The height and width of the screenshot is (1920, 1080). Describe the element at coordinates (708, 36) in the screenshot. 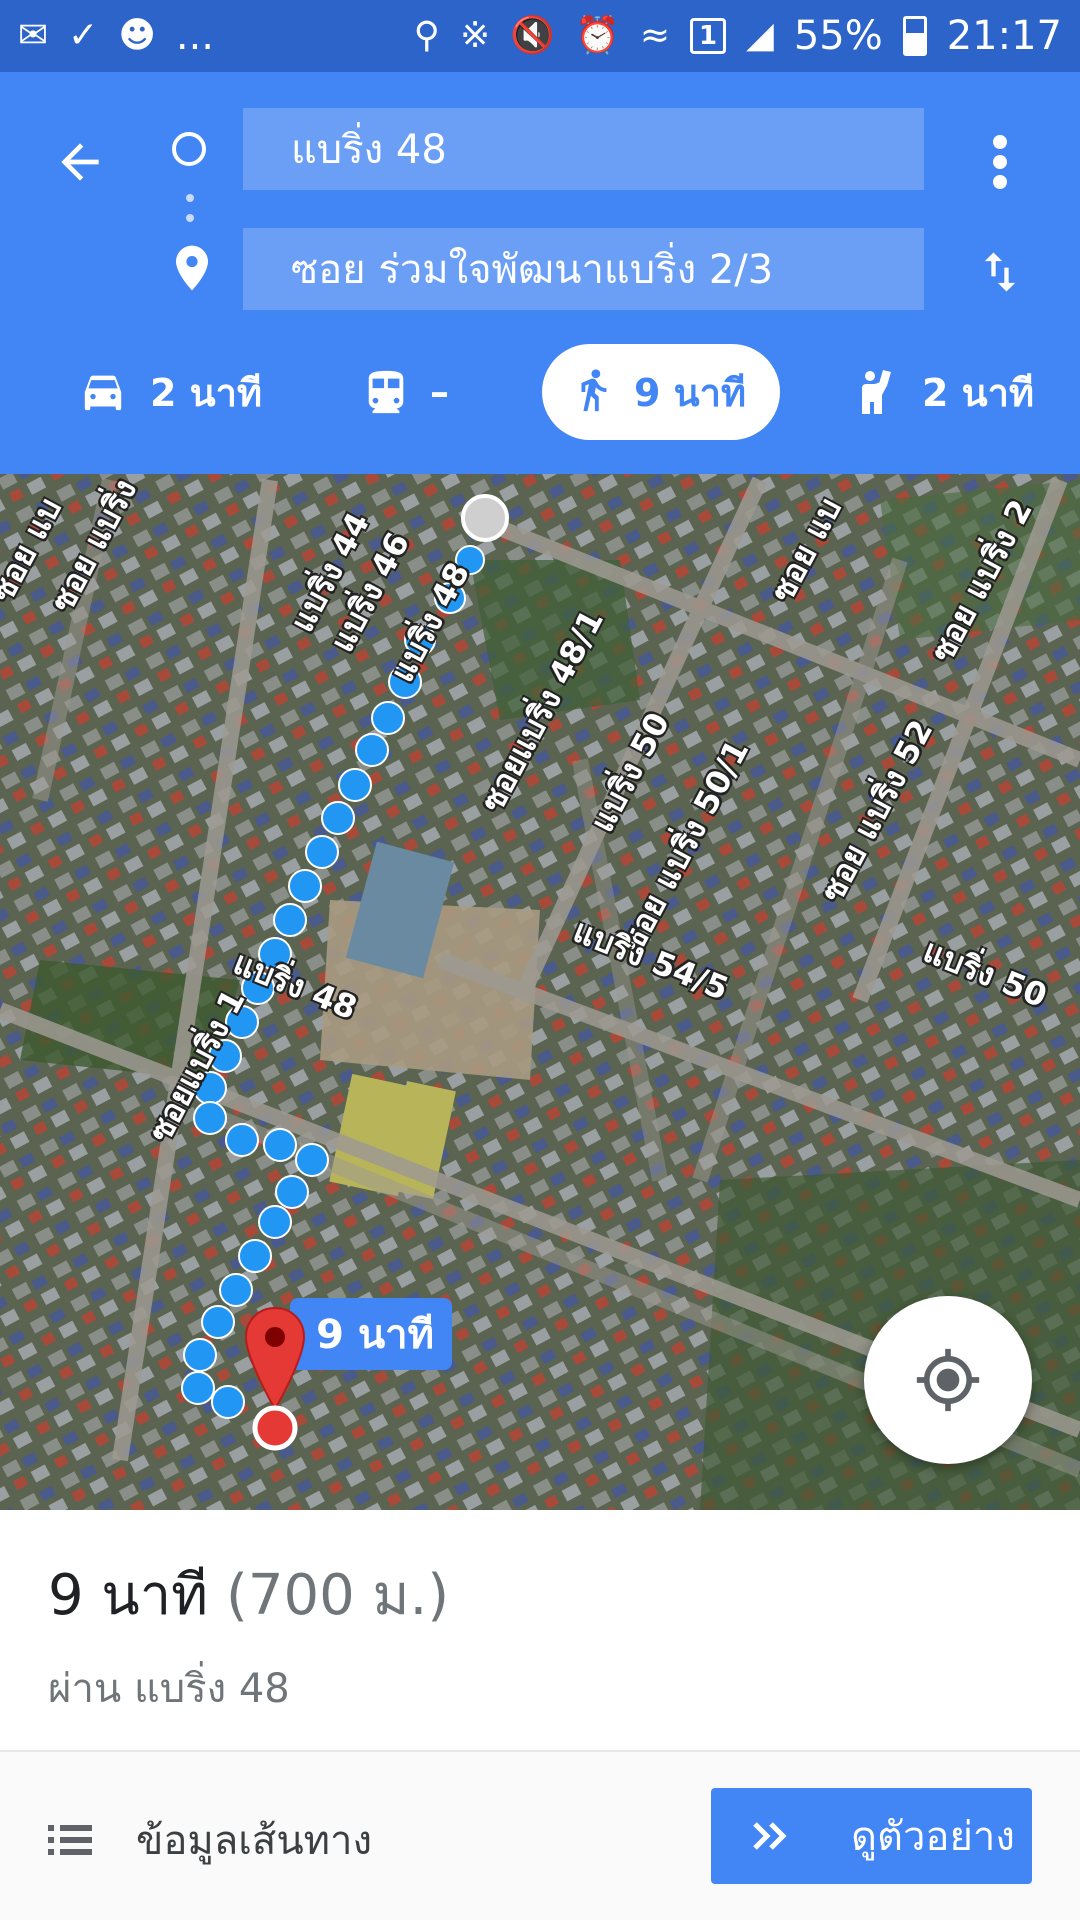

I see `sim-icon: 1` at that location.